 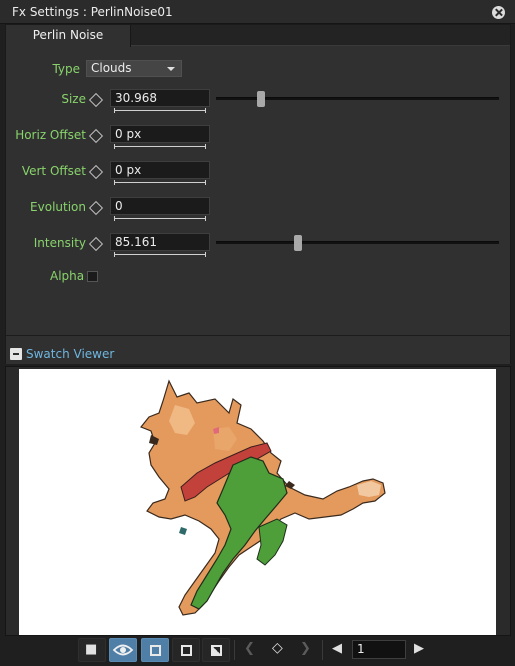 What do you see at coordinates (92, 12) in the screenshot?
I see `window-title: Fx Settings : PerlinNoise01` at bounding box center [92, 12].